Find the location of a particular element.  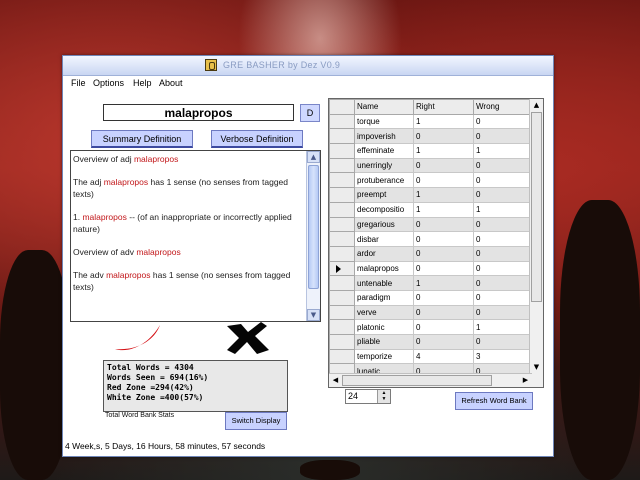

table-row: preempt 1 0 is located at coordinates (431, 195).